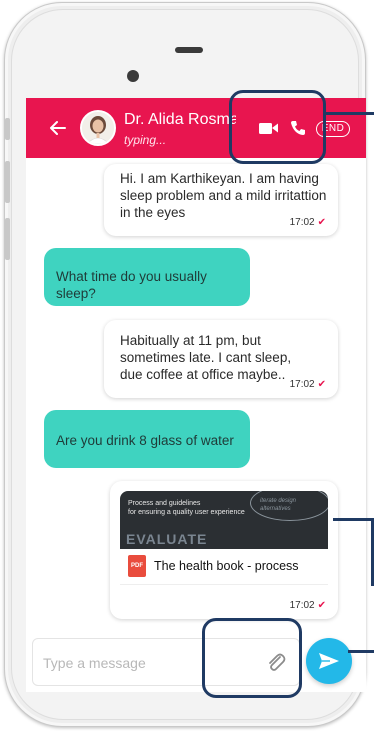 The height and width of the screenshot is (731, 374). What do you see at coordinates (7, 239) in the screenshot?
I see `volume-down-button` at bounding box center [7, 239].